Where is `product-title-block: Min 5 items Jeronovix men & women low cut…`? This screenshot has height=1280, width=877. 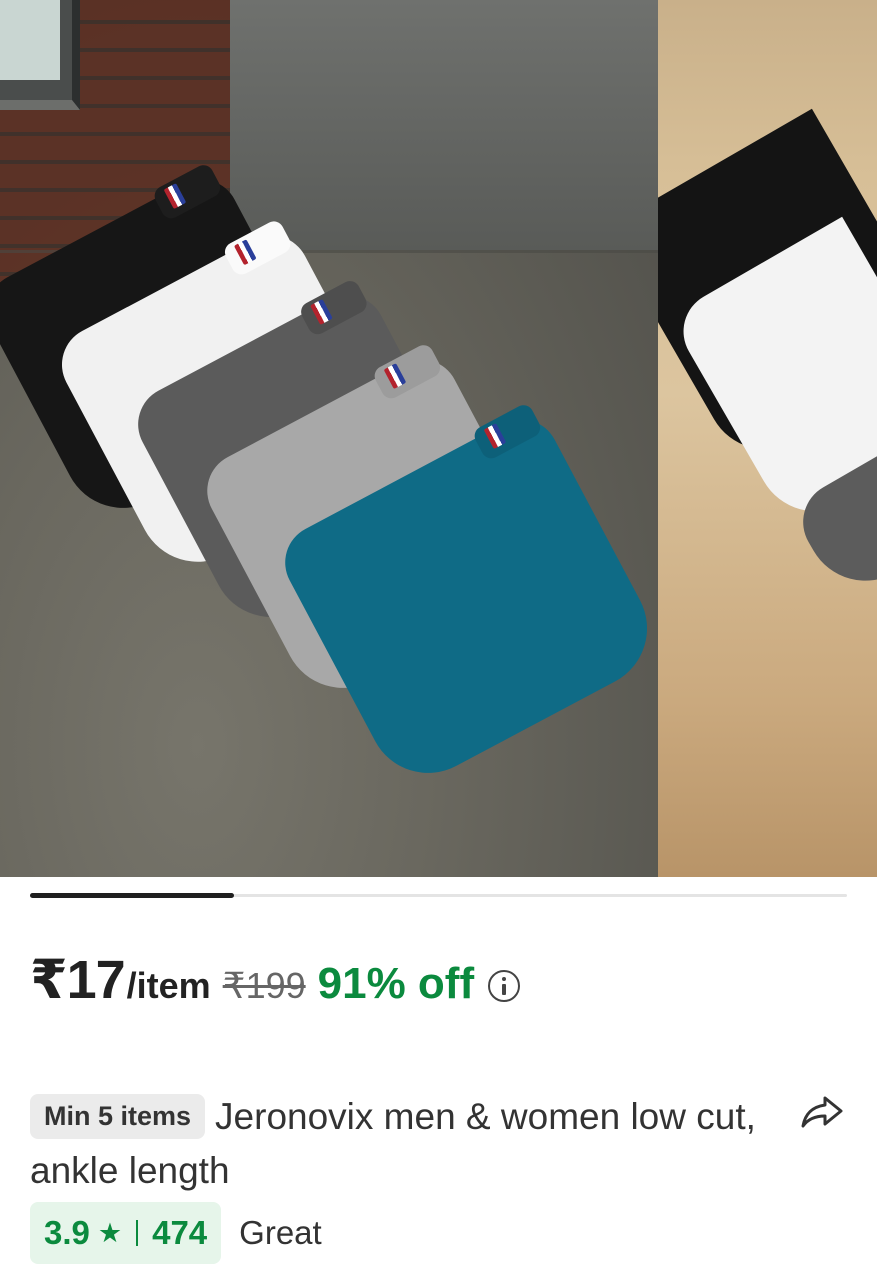
product-title-block: Min 5 items Jeronovix men & women low cut… is located at coordinates (400, 1144).